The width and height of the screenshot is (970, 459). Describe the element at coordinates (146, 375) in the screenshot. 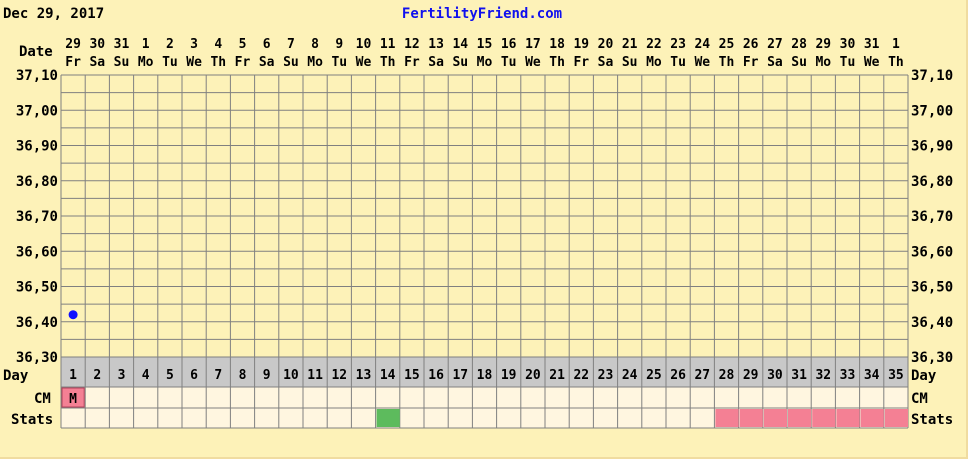

I see `cycle-day-label: 4` at that location.